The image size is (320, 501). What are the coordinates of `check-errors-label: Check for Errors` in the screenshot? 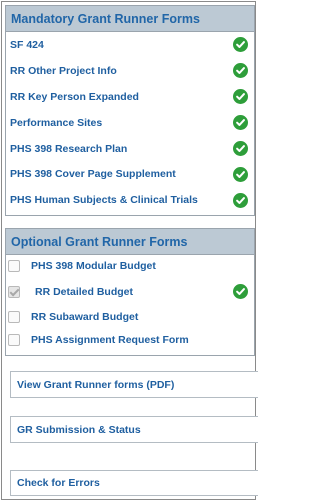 It's located at (58, 483).